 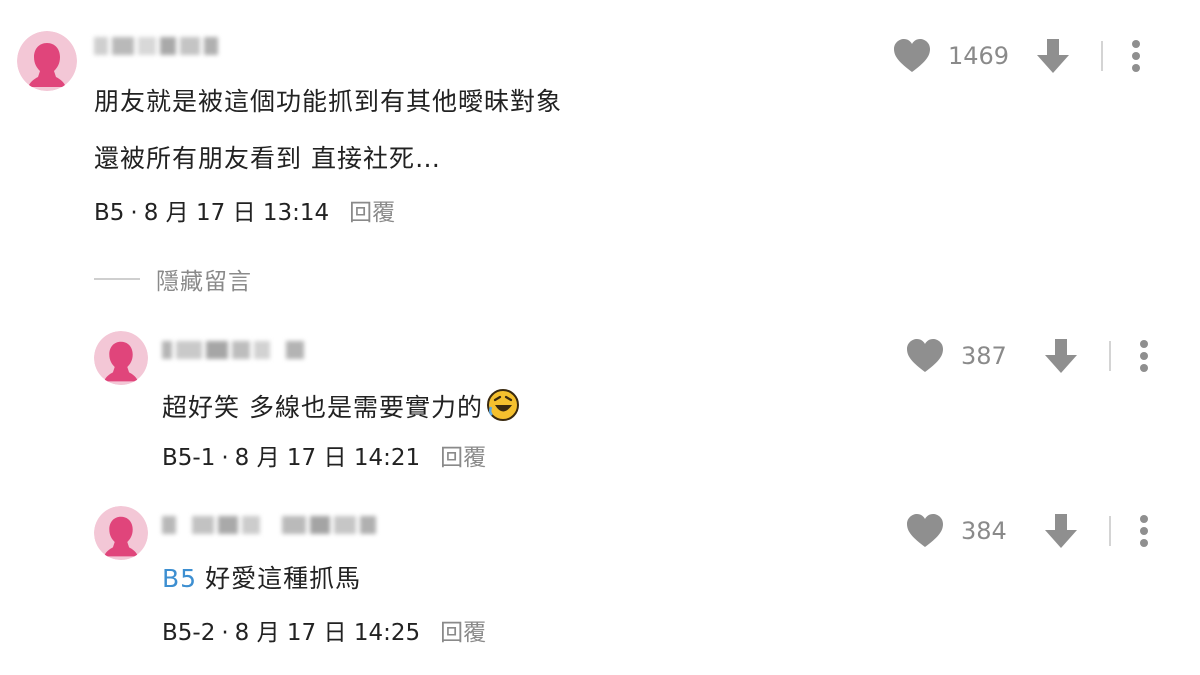 I want to click on comment-meta: B5-1 · 8 月 17 日 14:21 回覆, so click(x=324, y=458).